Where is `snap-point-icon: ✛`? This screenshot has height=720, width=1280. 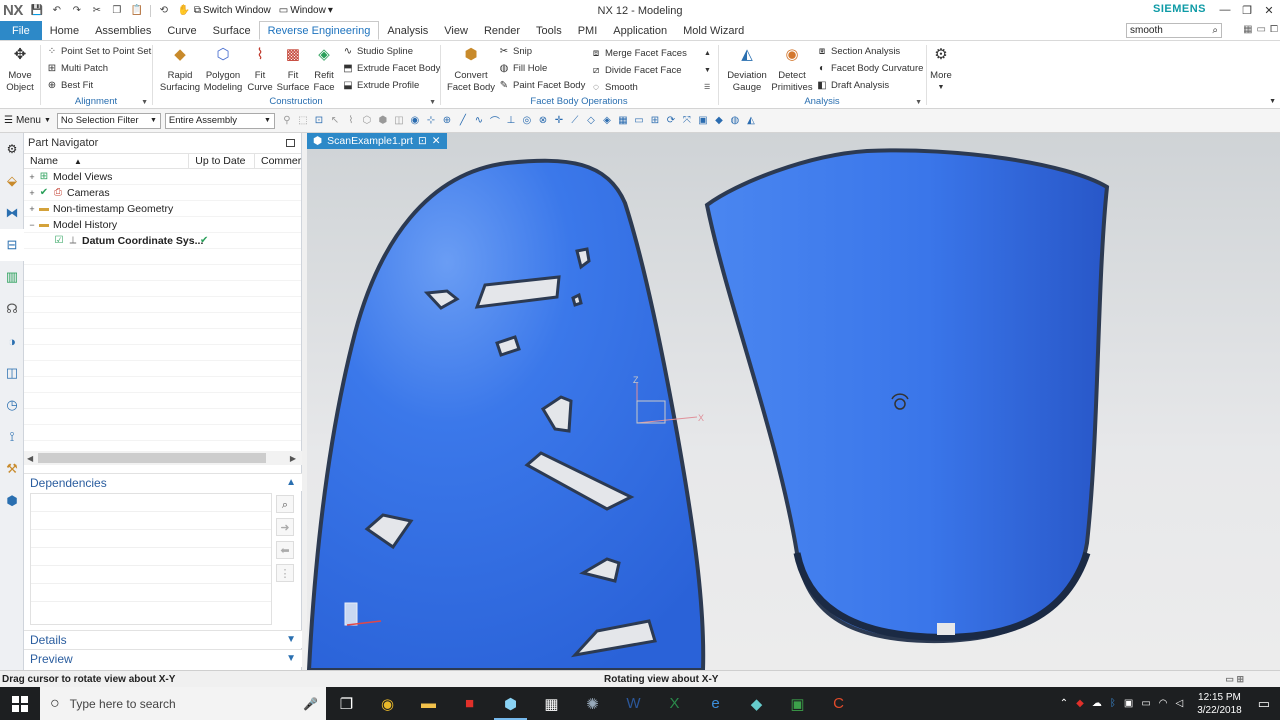
snap-point-icon: ✛ is located at coordinates (559, 121).